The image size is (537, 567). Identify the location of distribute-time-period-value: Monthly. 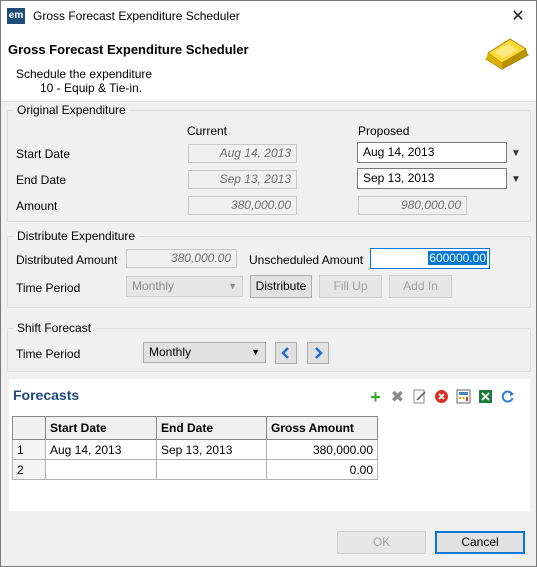
(153, 286).